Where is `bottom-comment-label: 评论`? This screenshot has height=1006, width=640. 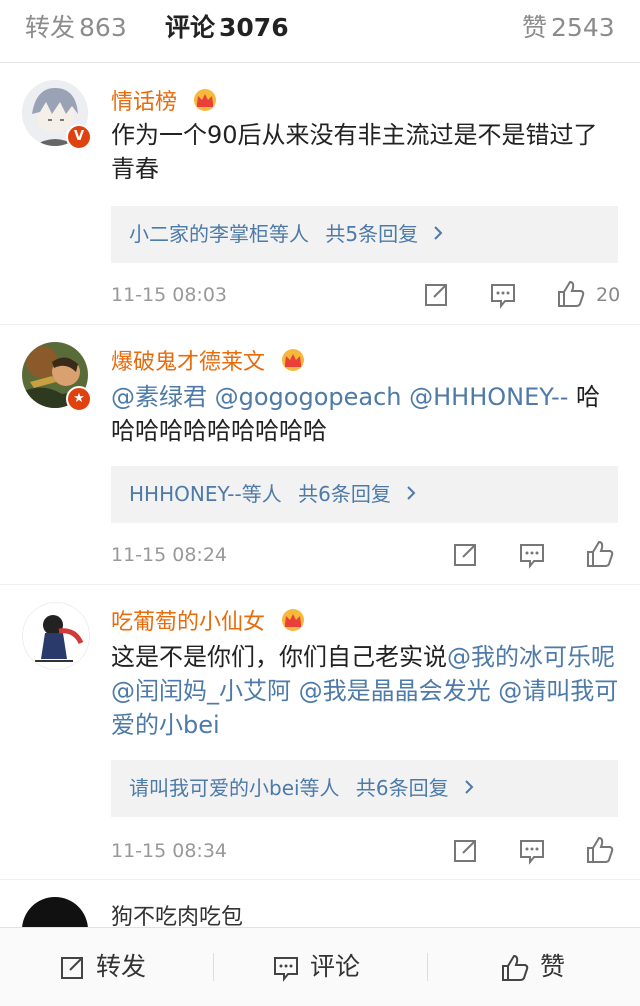
bottom-comment-label: 评论 is located at coordinates (335, 966).